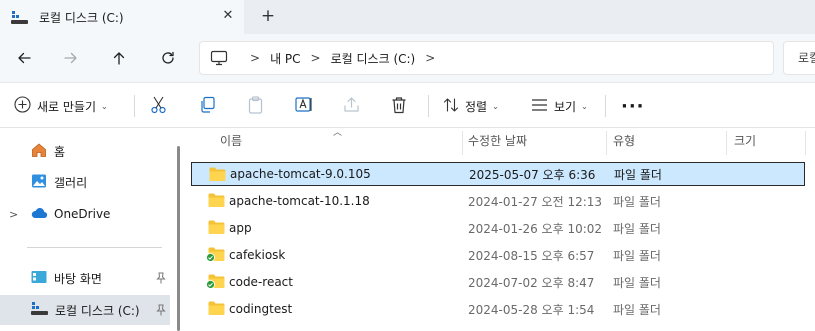  I want to click on table-row: app 2024-01-26 오후 10:02 파일 폴더, so click(498, 228).